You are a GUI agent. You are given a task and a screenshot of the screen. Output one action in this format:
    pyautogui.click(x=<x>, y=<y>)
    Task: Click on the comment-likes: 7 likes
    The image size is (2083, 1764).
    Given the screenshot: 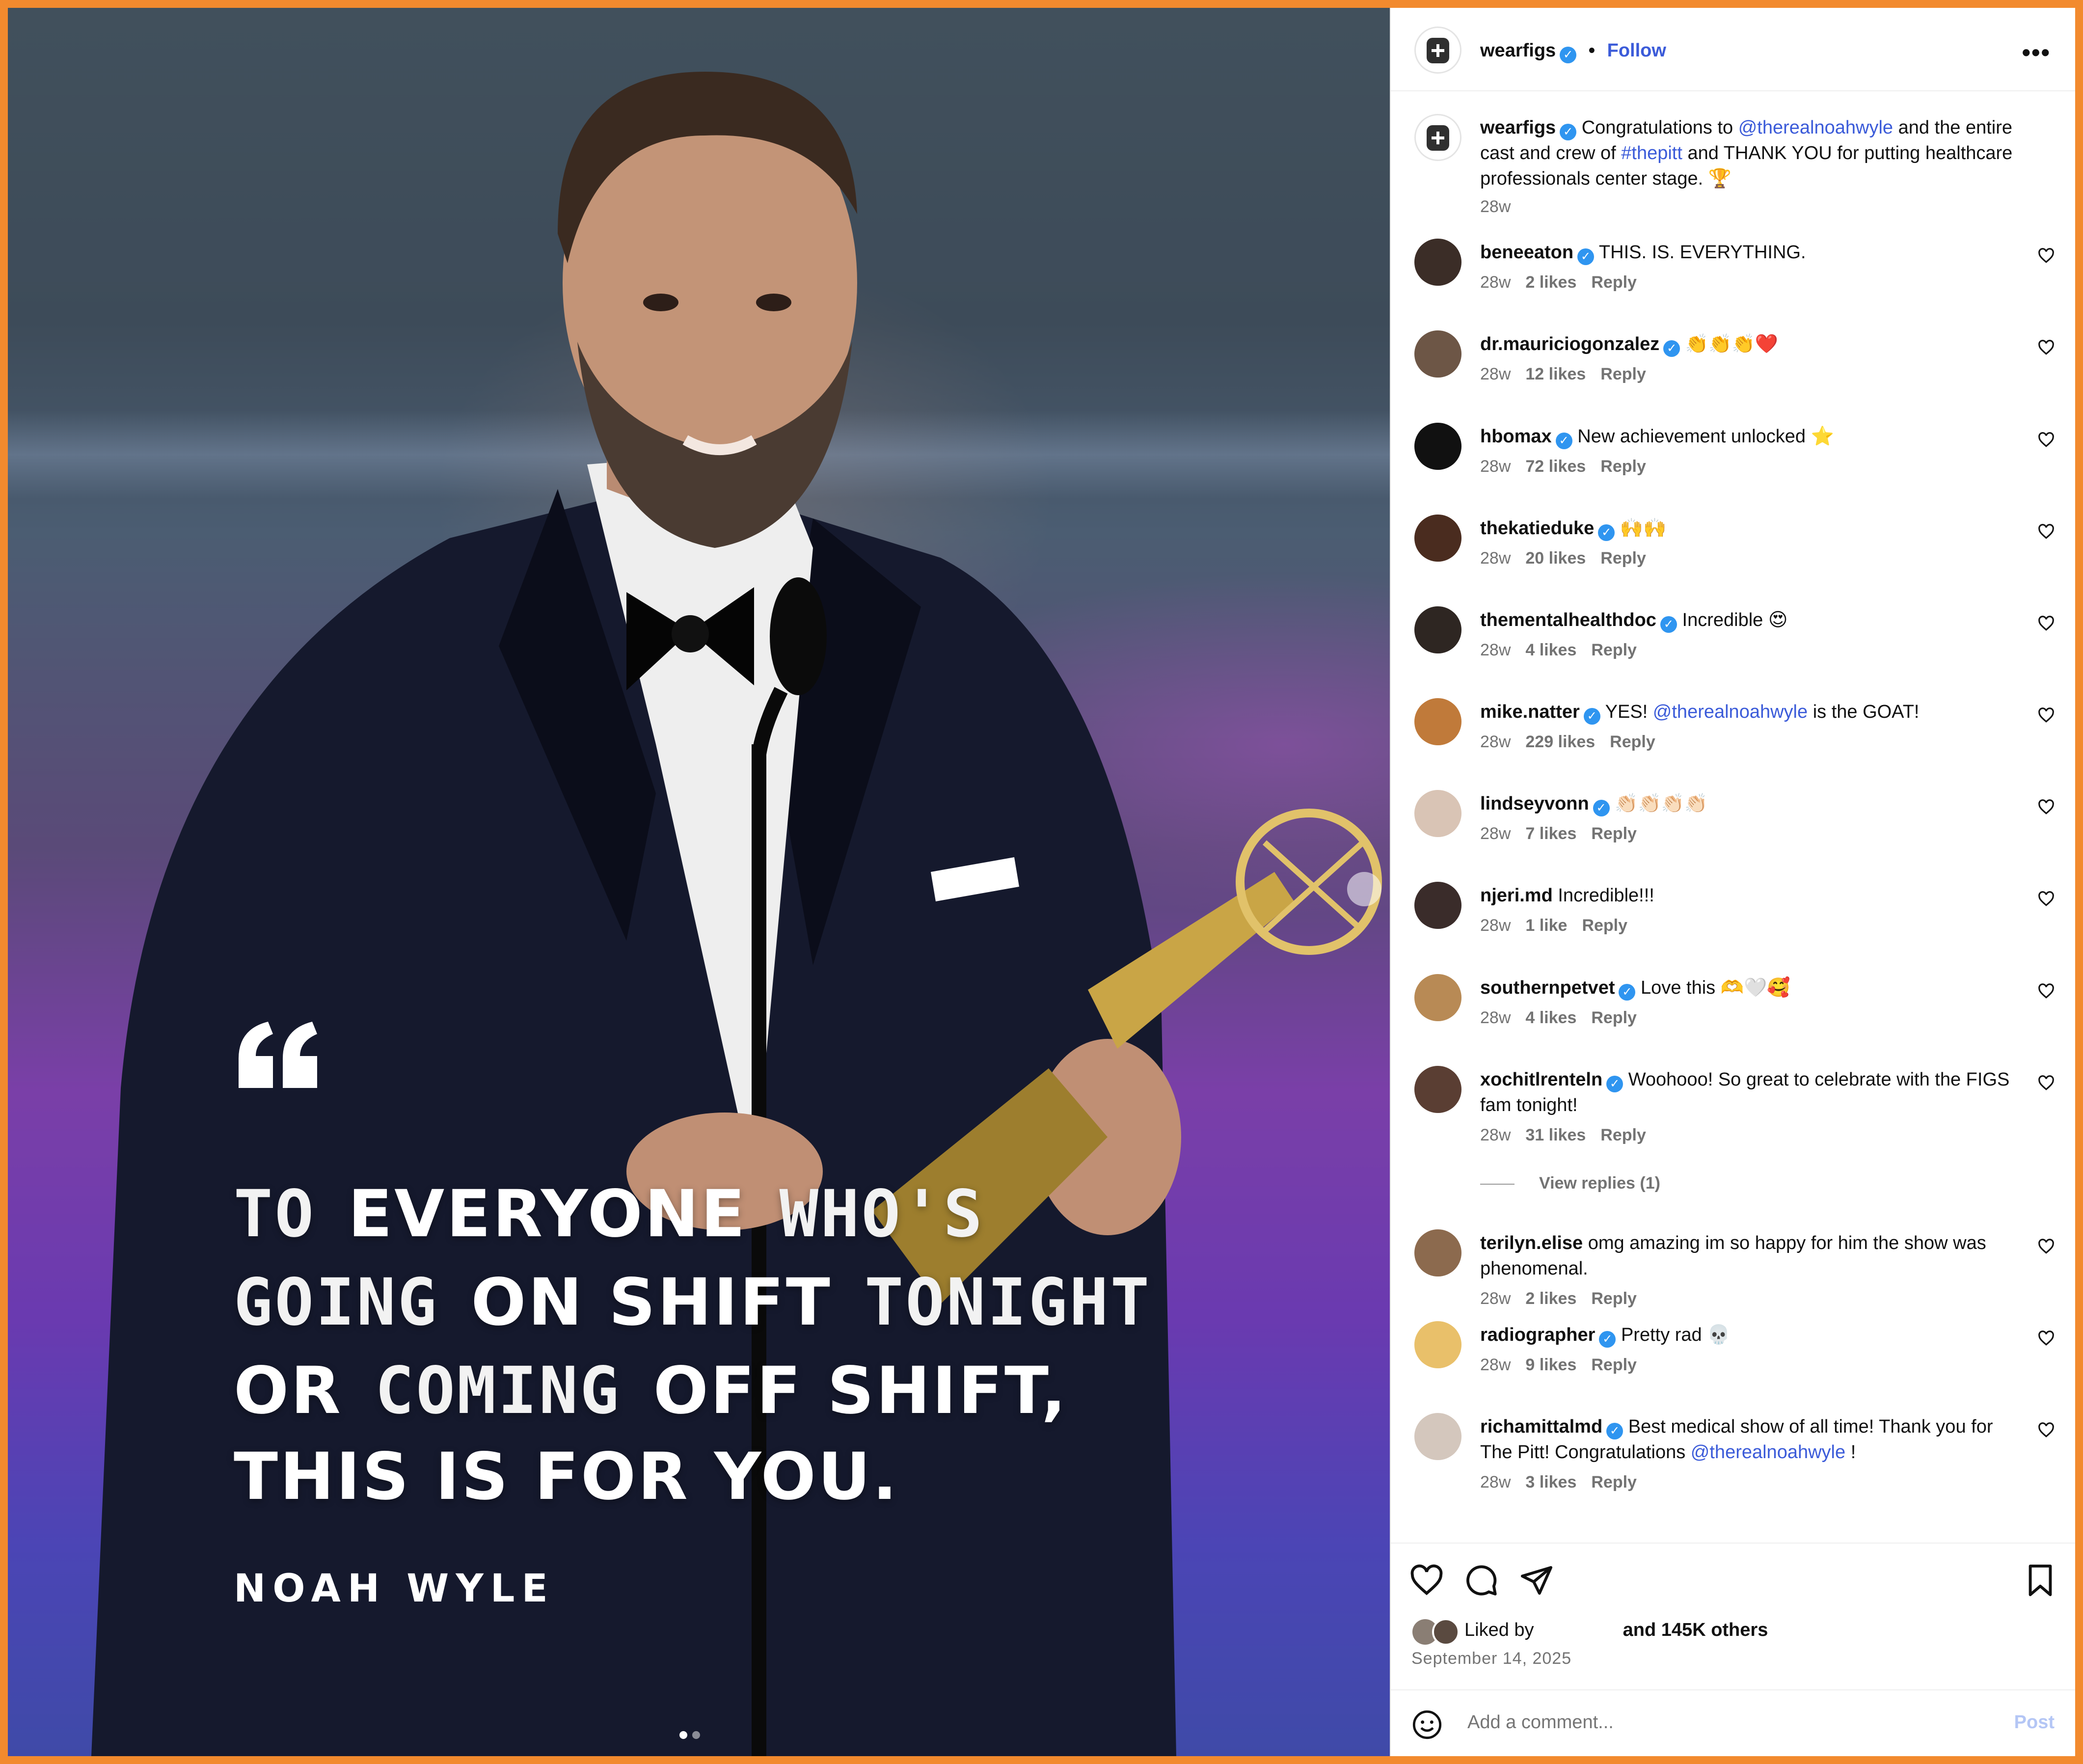 What is the action you would take?
    pyautogui.click(x=1550, y=833)
    